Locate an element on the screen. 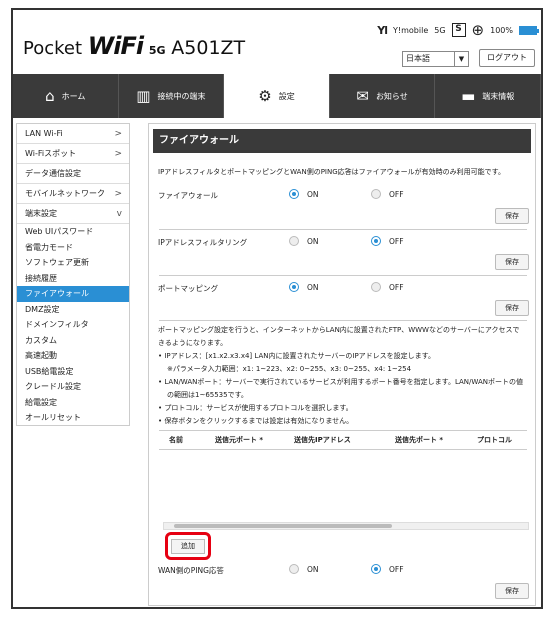 Image resolution: width=552 pixels, height=618 pixels. wanping-label: WAN側のPING応答 is located at coordinates (191, 570).